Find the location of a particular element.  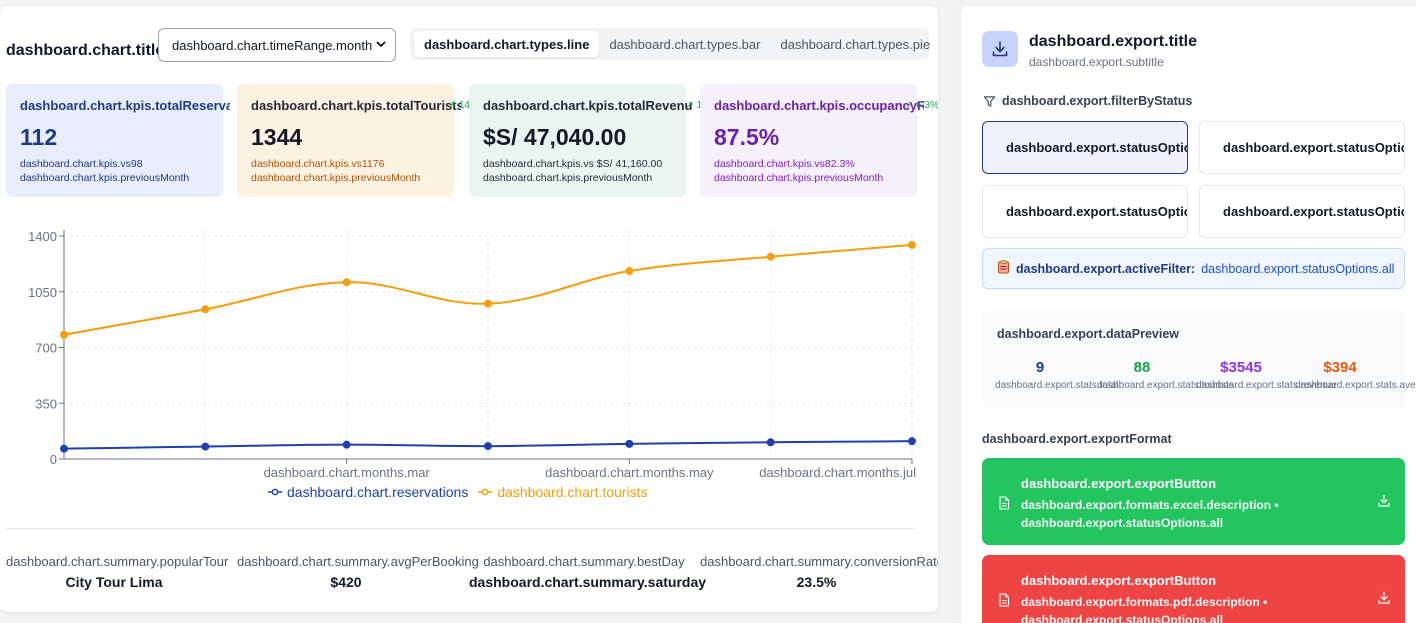

x-tick-label: dashboard.chart.months.may is located at coordinates (629, 472).